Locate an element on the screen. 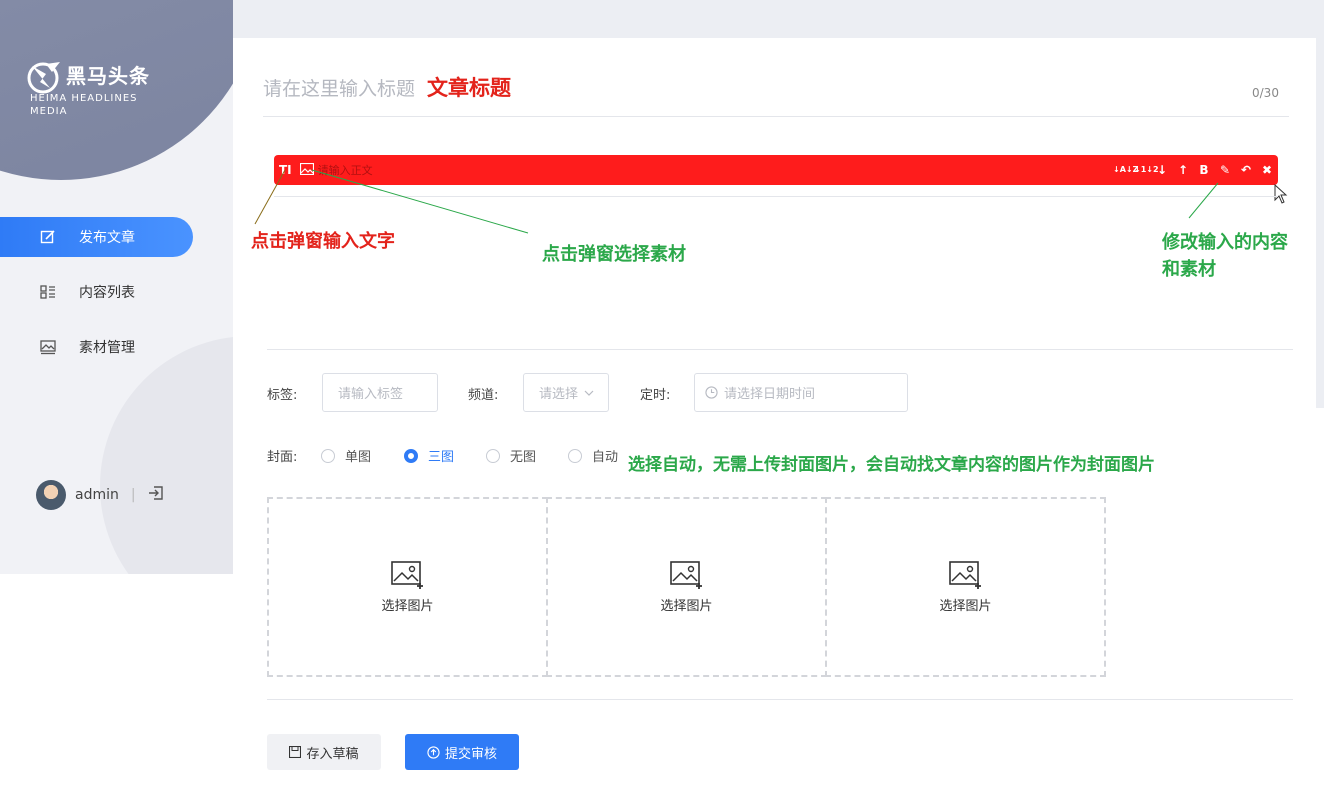 Image resolution: width=1324 pixels, height=800 pixels. logout-icon is located at coordinates (156, 495).